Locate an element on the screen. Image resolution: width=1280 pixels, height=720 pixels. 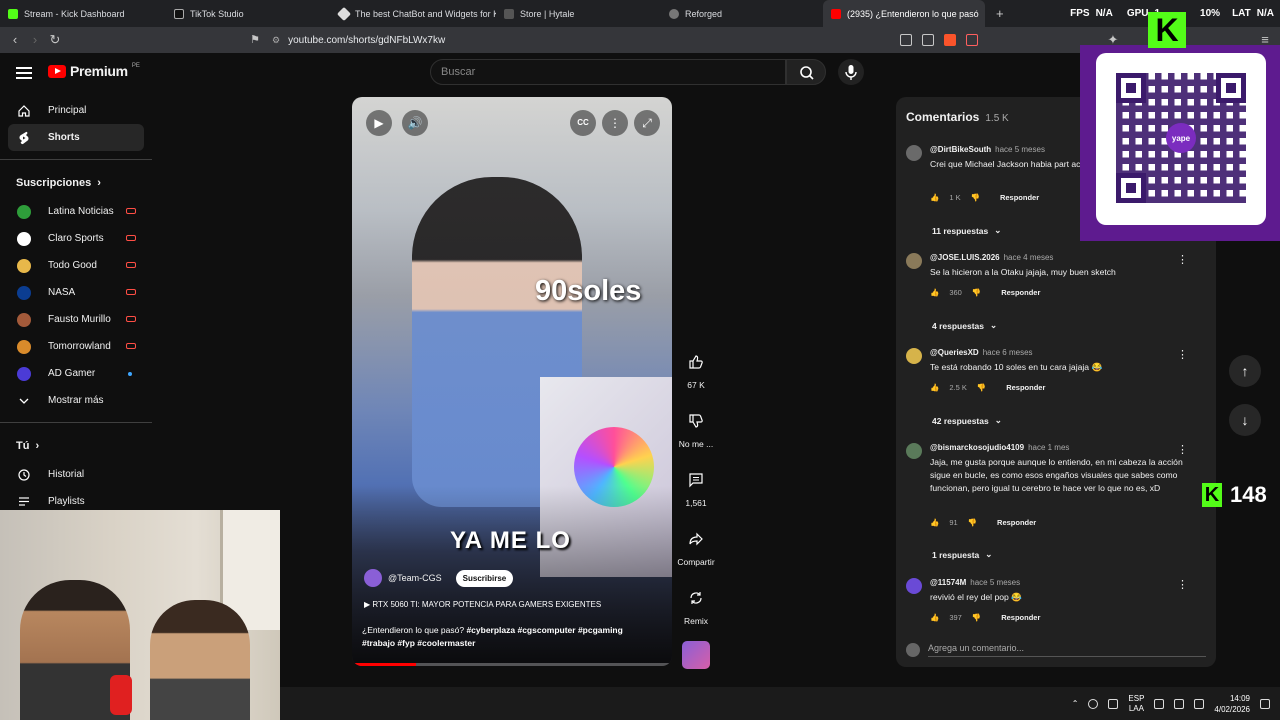
next-short-button: ↓ is located at coordinates (1245, 420).